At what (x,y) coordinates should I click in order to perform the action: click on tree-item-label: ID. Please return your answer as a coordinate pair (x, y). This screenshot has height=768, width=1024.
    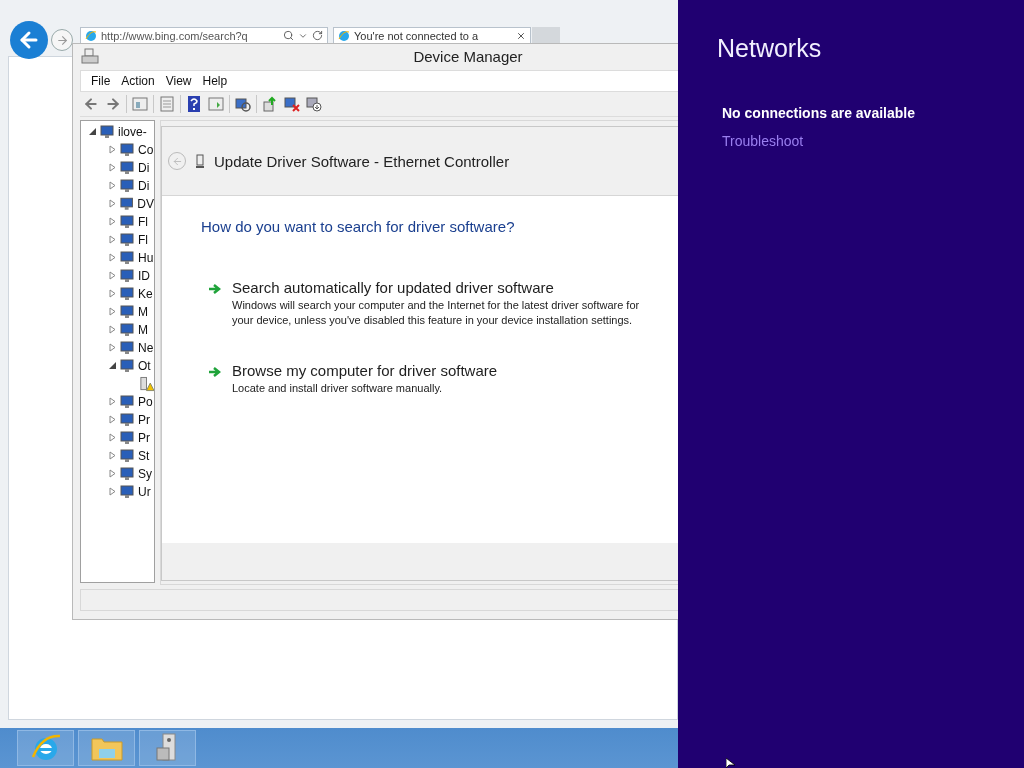
    Looking at the image, I should click on (144, 275).